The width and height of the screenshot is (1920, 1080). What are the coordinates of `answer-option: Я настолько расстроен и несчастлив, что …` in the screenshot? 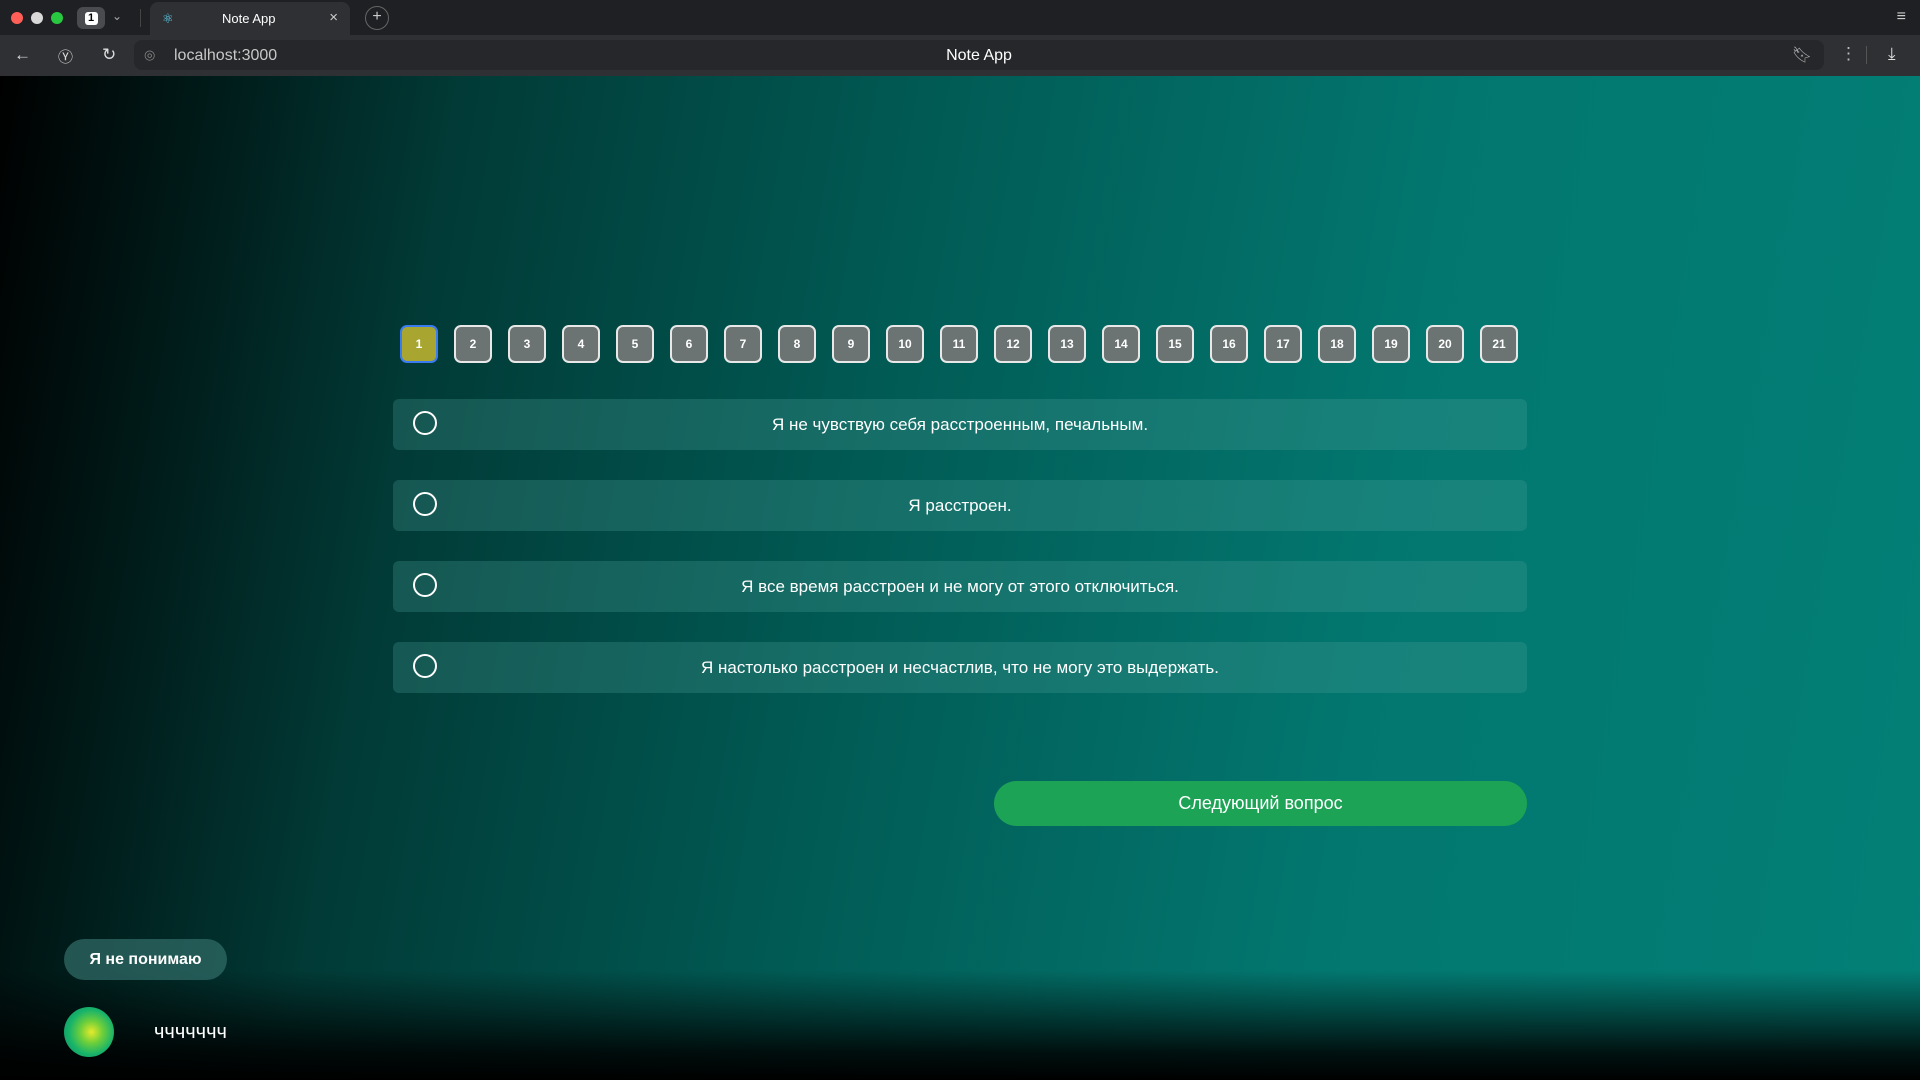 It's located at (960, 667).